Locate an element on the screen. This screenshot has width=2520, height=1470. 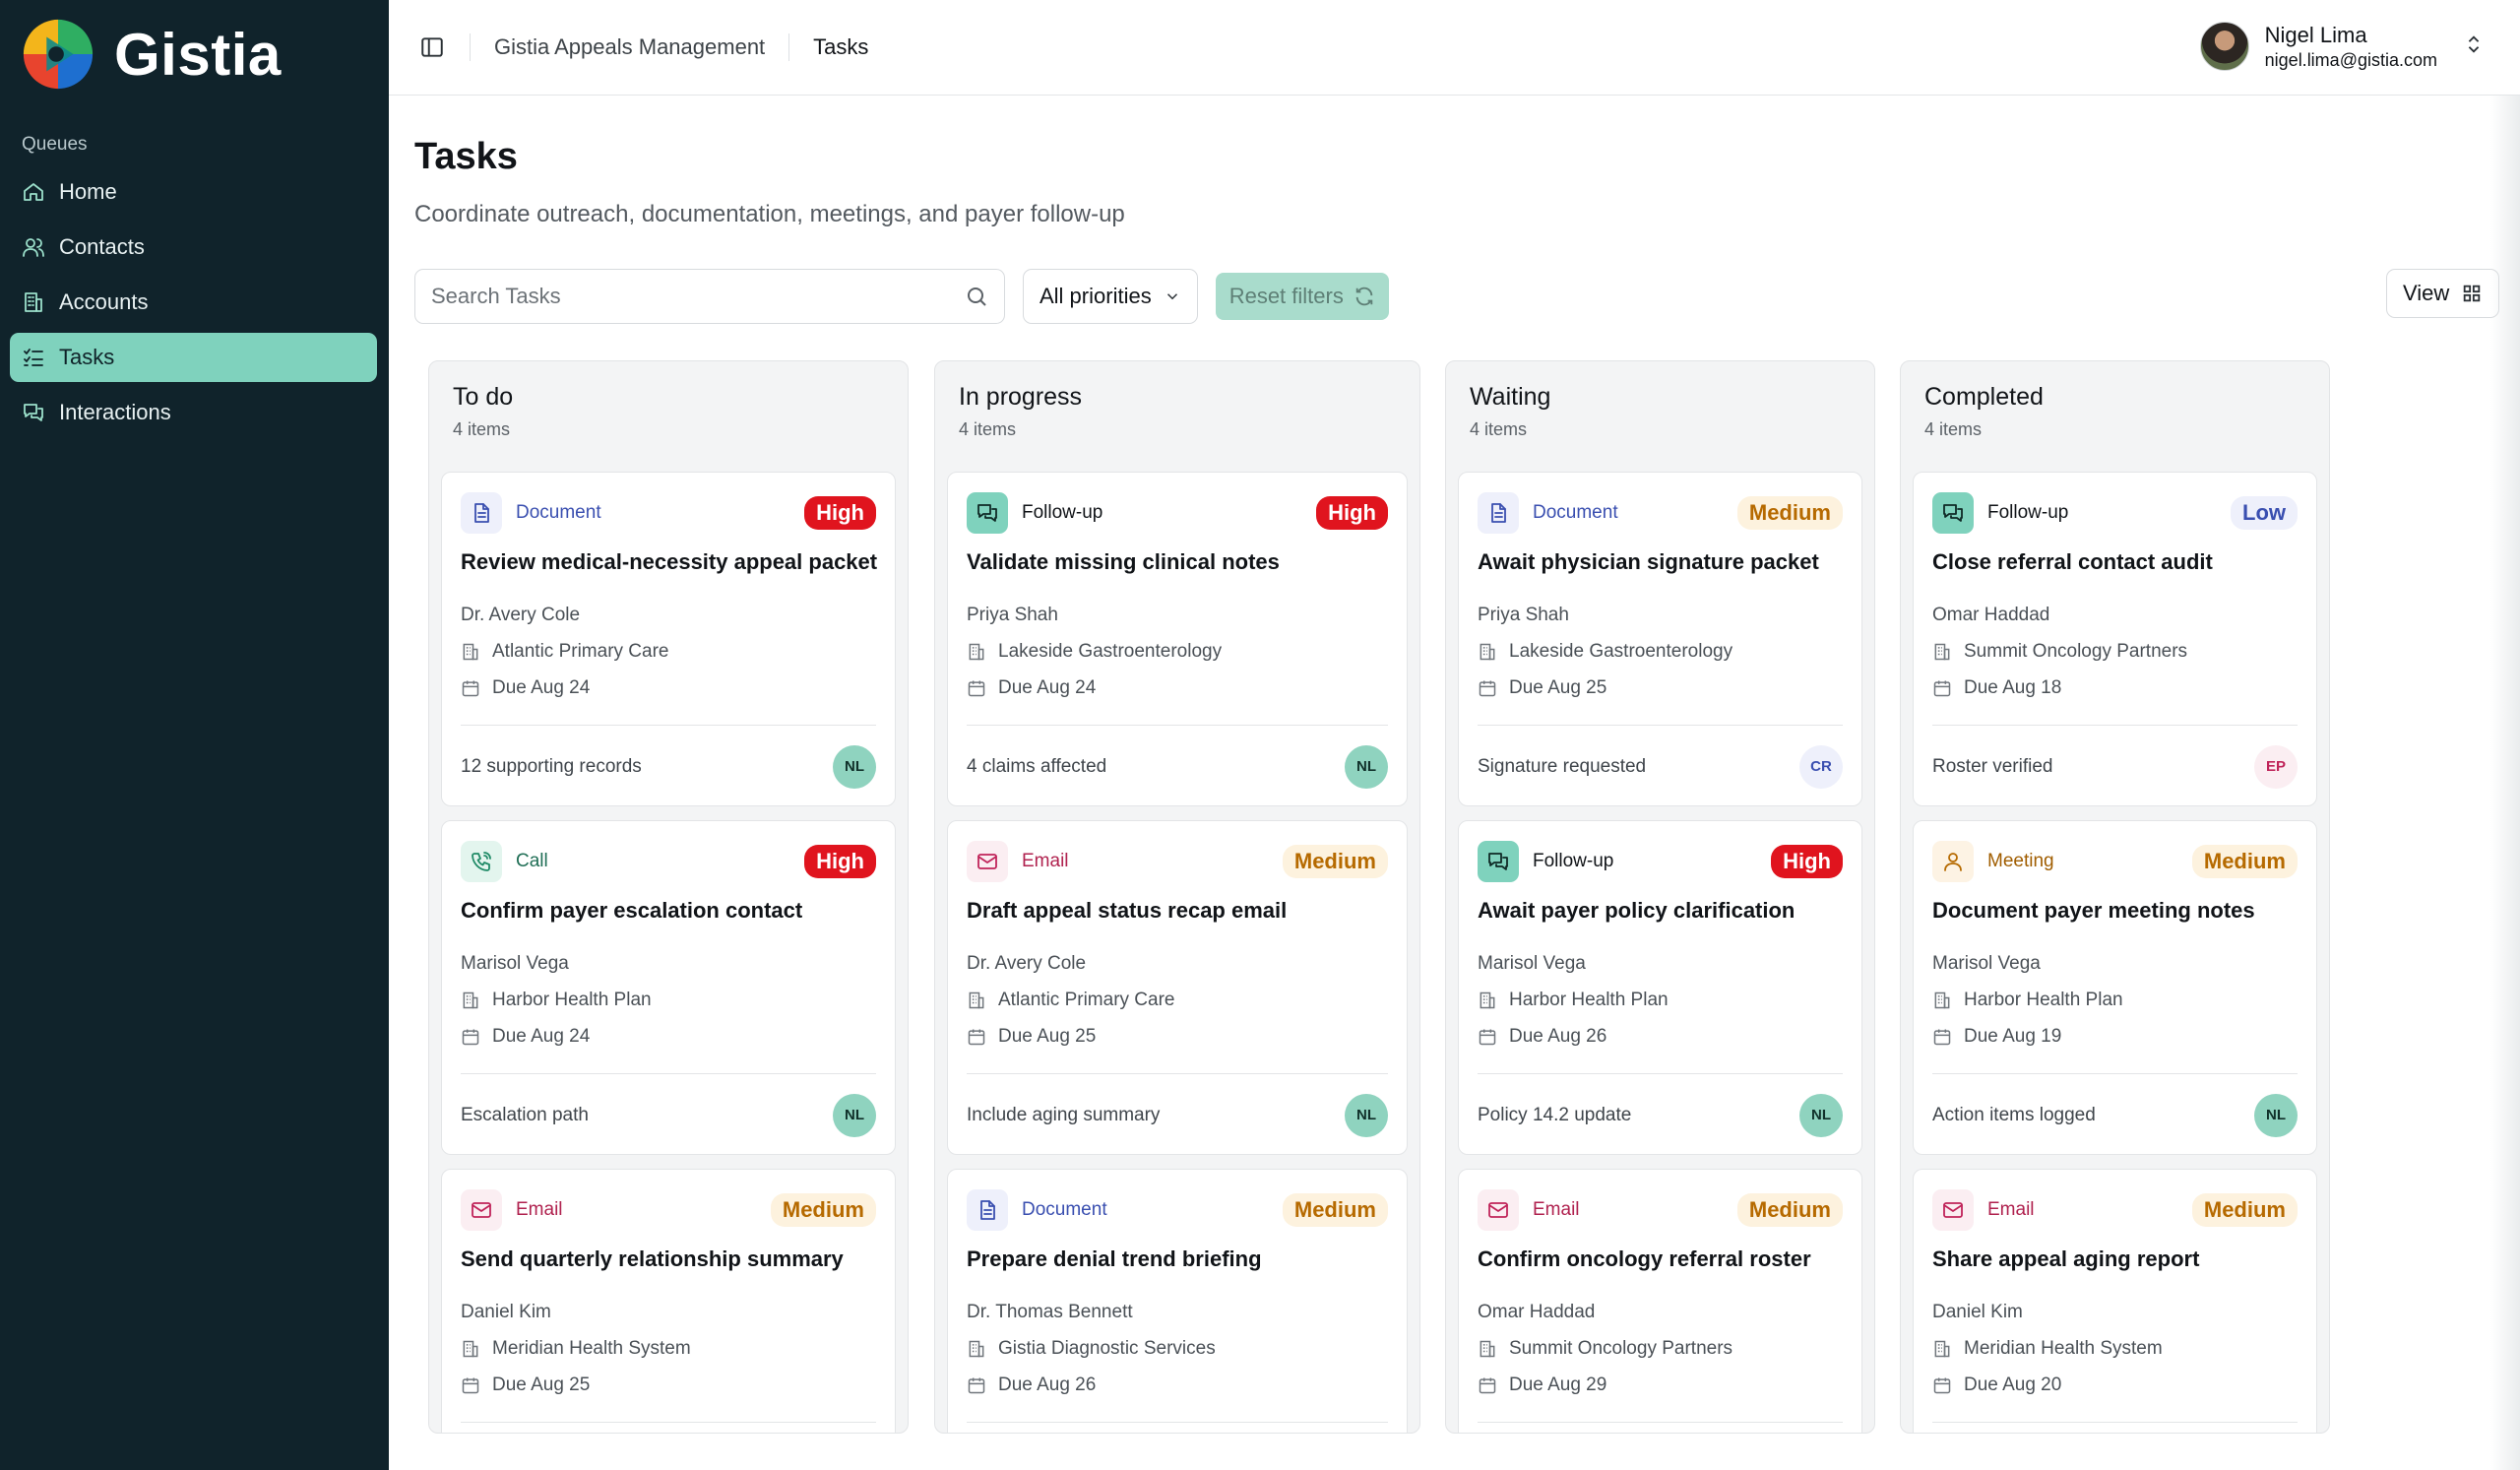
reset-filters-button: Reset filters is located at coordinates (1302, 296).